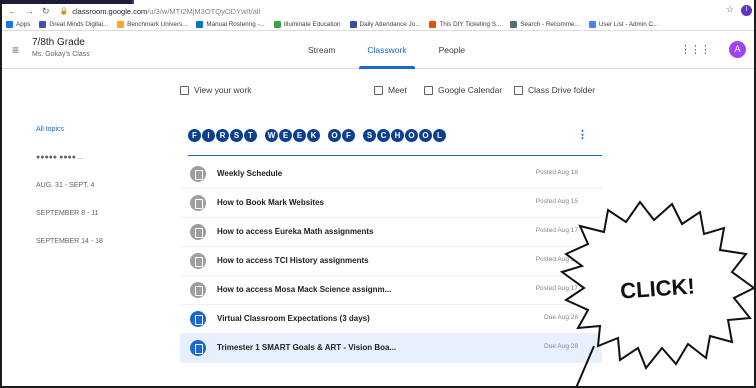  I want to click on class-name: 7/8th Grade, so click(58, 42).